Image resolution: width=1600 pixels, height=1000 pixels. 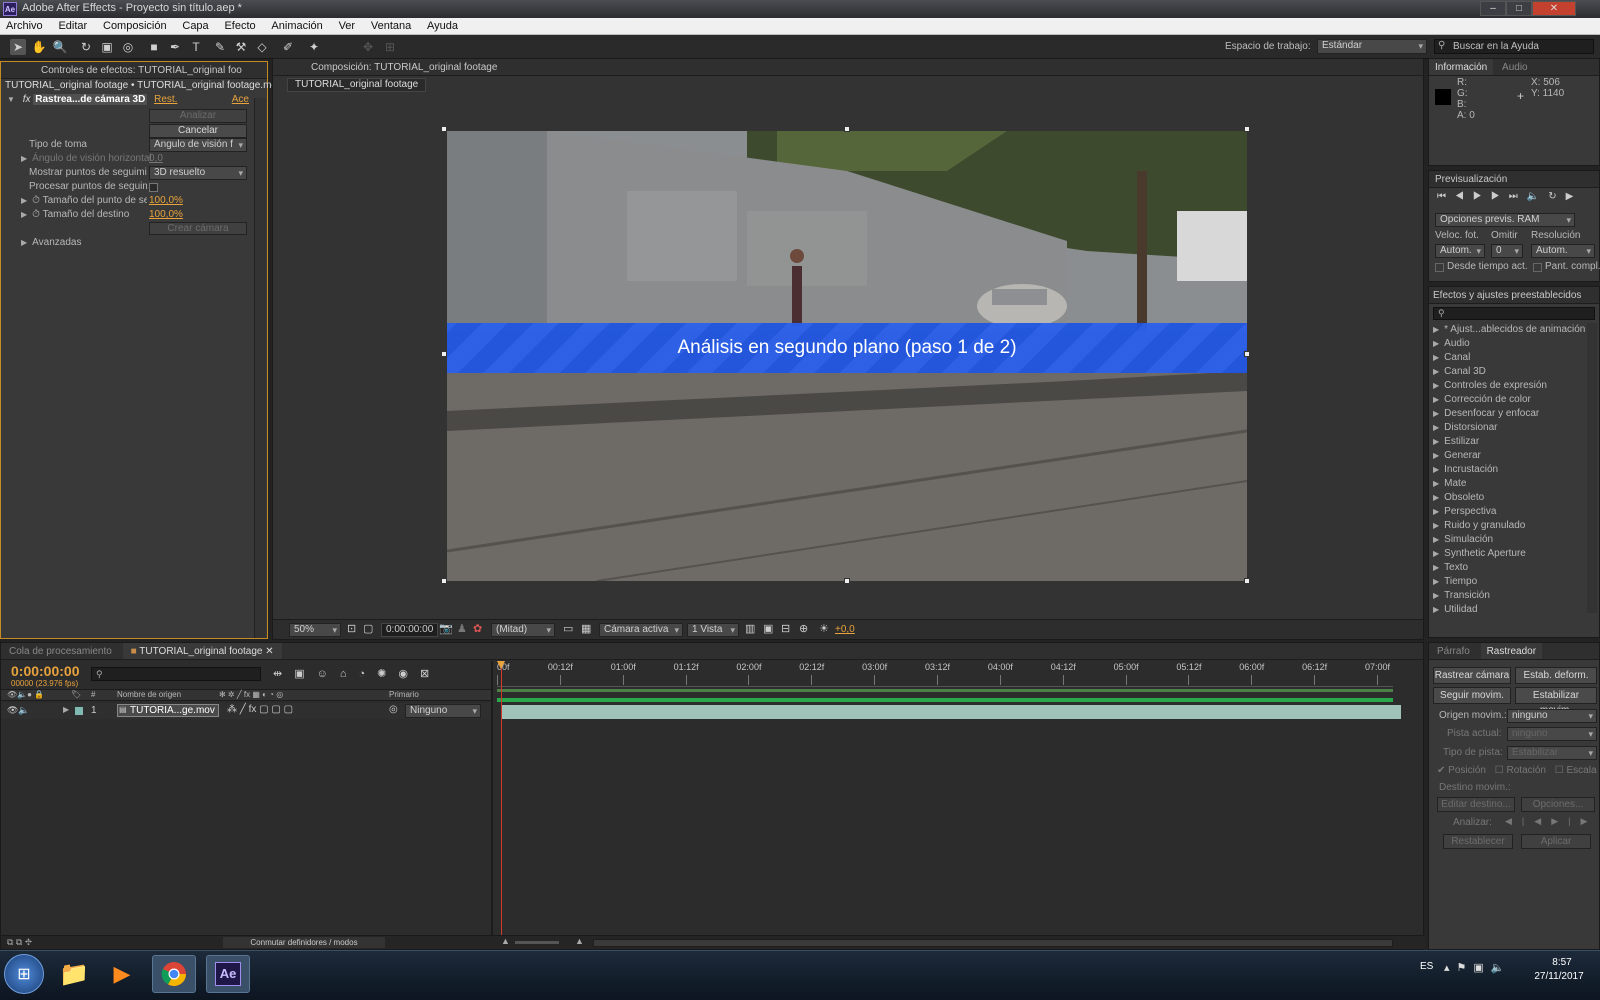 What do you see at coordinates (351, 628) in the screenshot?
I see `safe-zones-icon: ⊡` at bounding box center [351, 628].